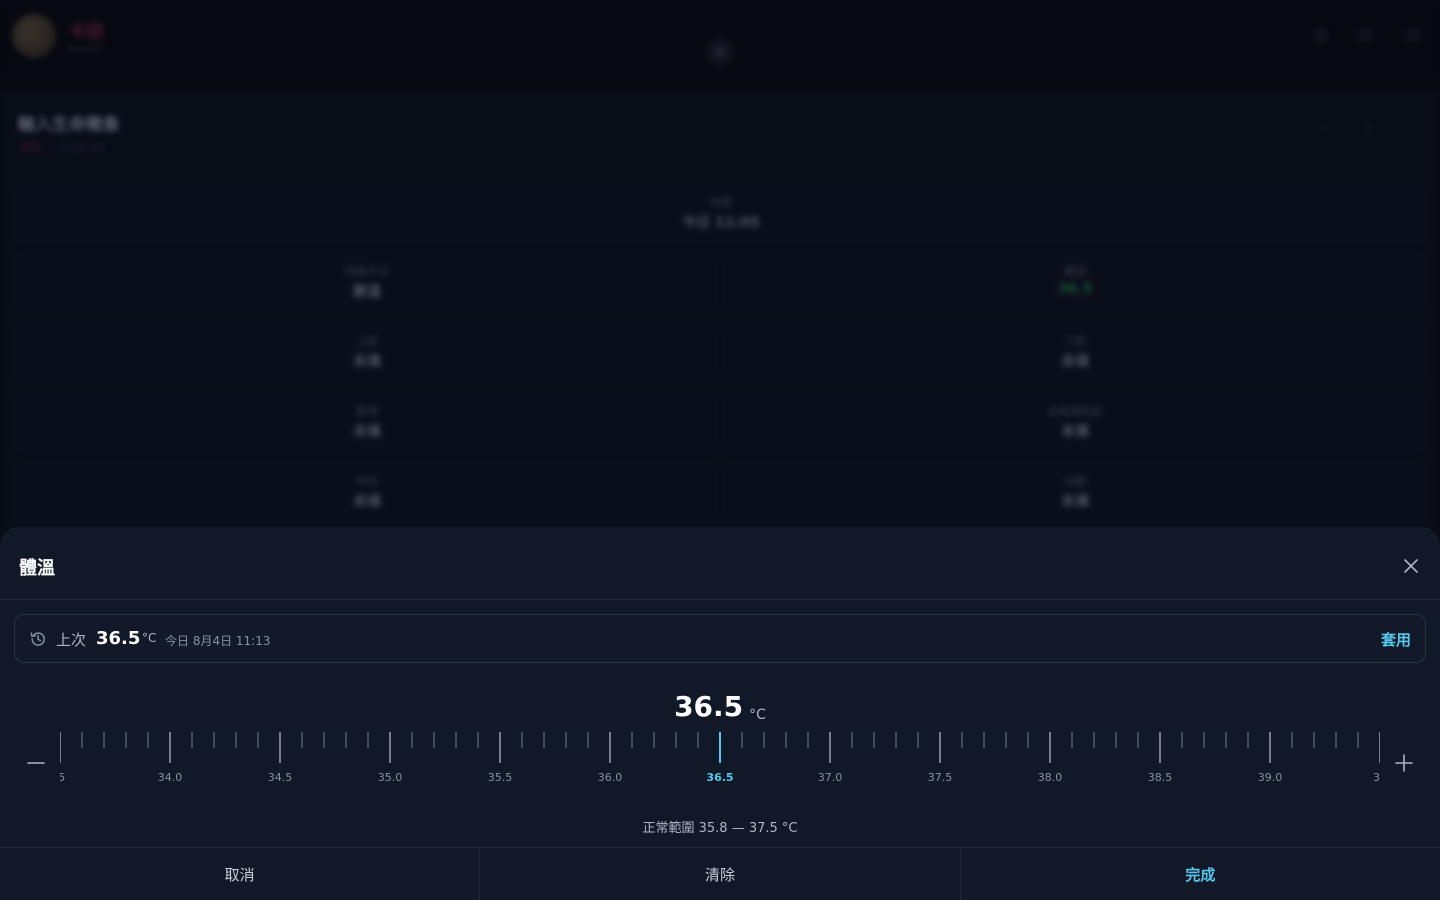 The height and width of the screenshot is (900, 1440). What do you see at coordinates (719, 777) in the screenshot?
I see `ruler-tick-label: 36.5` at bounding box center [719, 777].